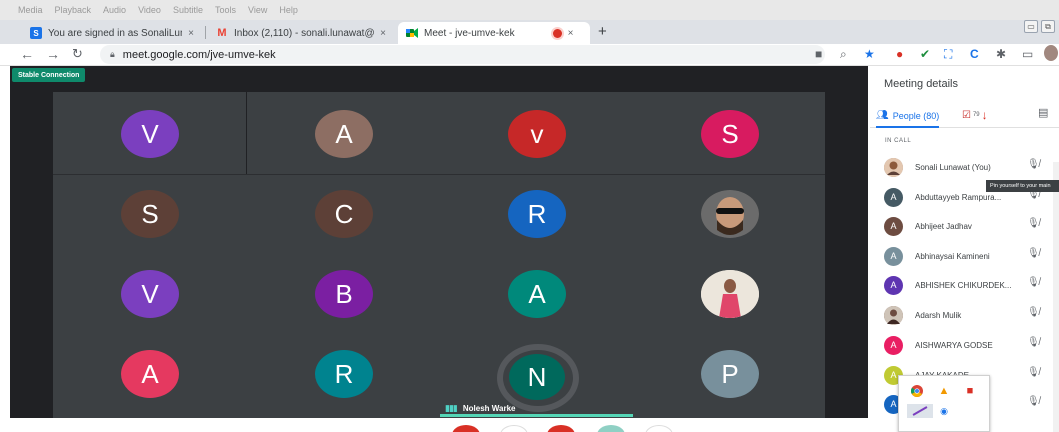  Describe the element at coordinates (948, 54) in the screenshot. I see `fullscreen-extension-icon: ⛶` at that location.